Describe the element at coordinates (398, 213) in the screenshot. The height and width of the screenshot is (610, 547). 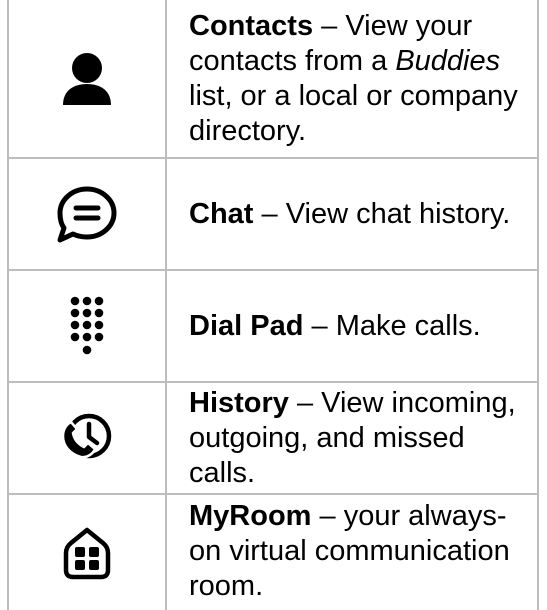
I see `description-text: View chat history.` at that location.